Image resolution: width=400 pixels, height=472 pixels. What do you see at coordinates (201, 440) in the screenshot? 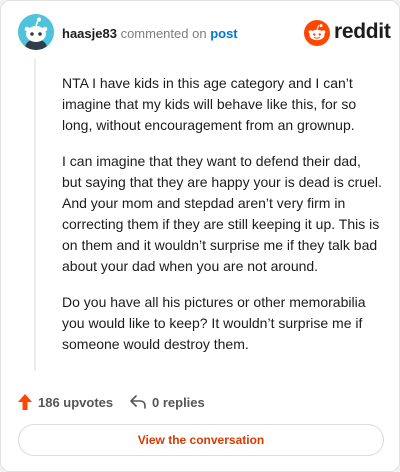
I see `view-conversation-button: View the conversation` at bounding box center [201, 440].